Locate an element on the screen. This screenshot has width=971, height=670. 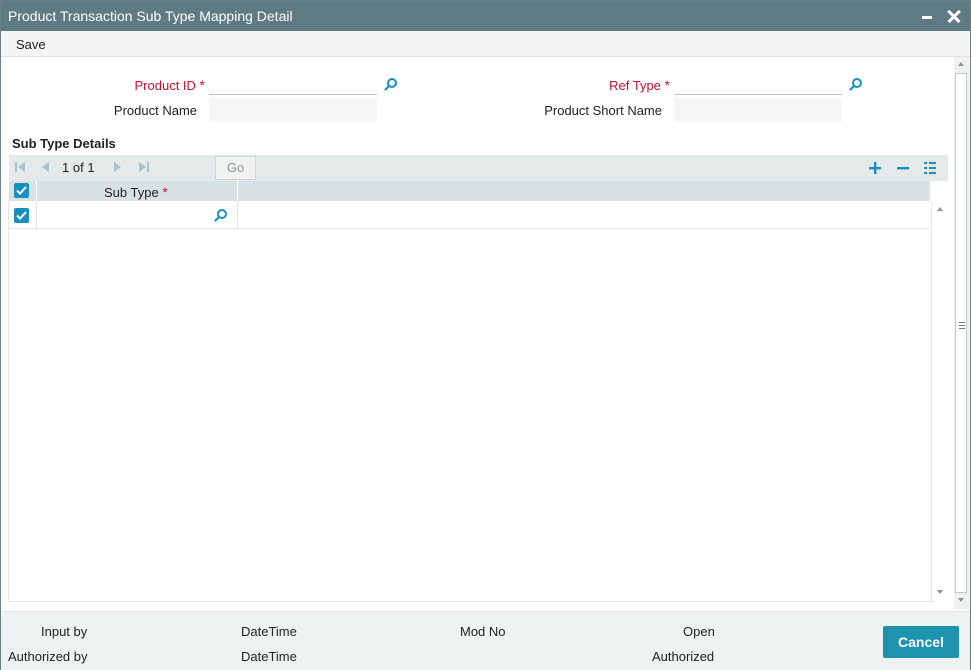
row-checkbox is located at coordinates (21, 215).